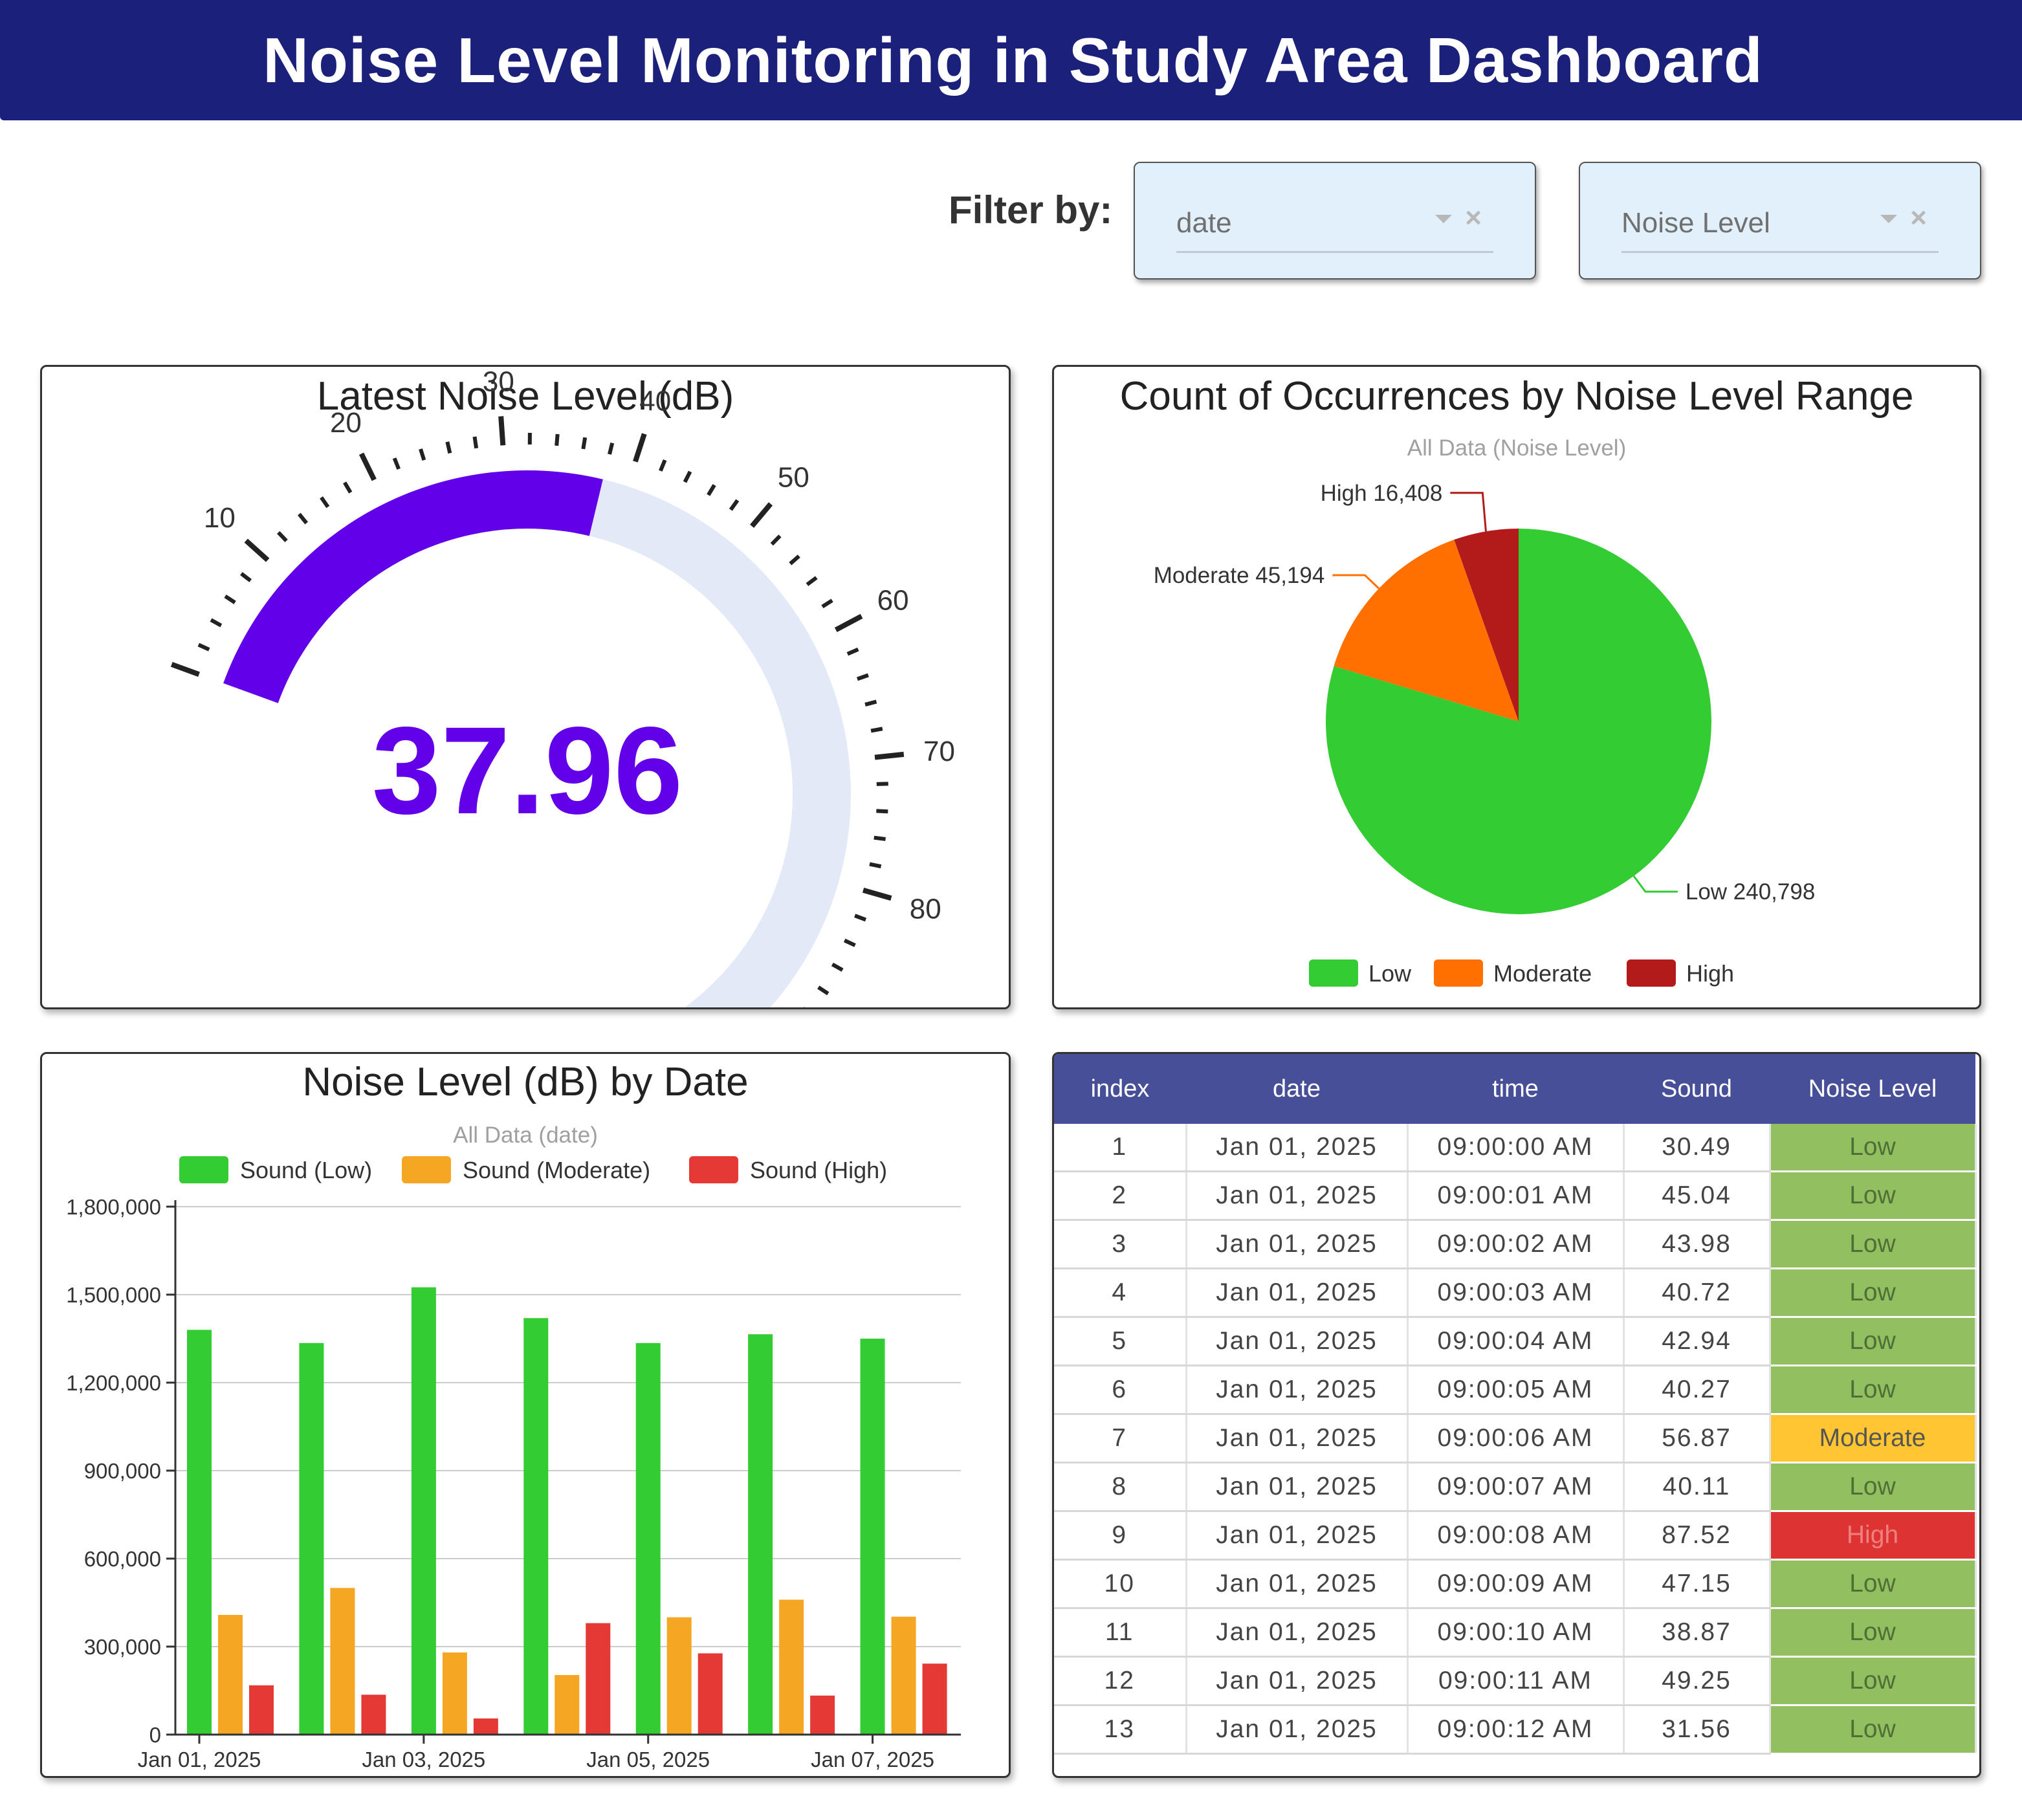 This screenshot has width=2022, height=1820. I want to click on table-row: 10 Jan 01, 2025 09:00:09 AM 47.15 Low, so click(1515, 1584).